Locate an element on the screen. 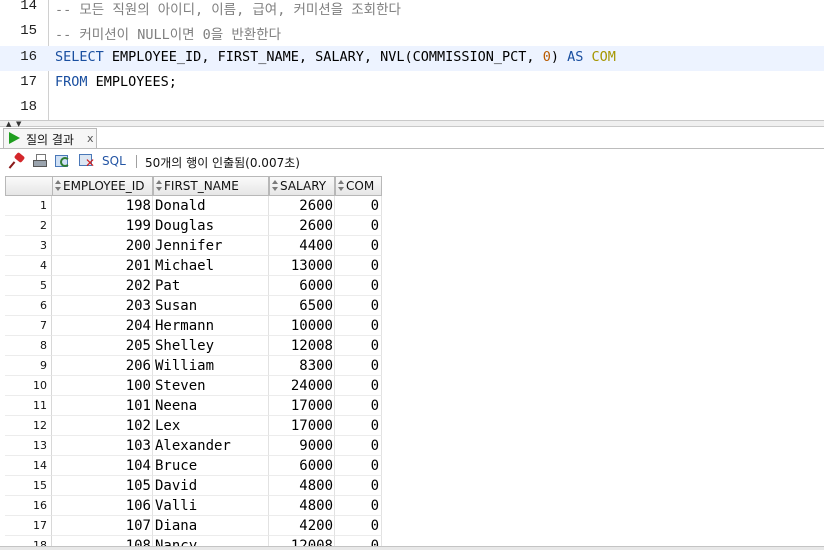 The height and width of the screenshot is (550, 824). table-row: 11 101 Neena 17000 0 is located at coordinates (193, 406).